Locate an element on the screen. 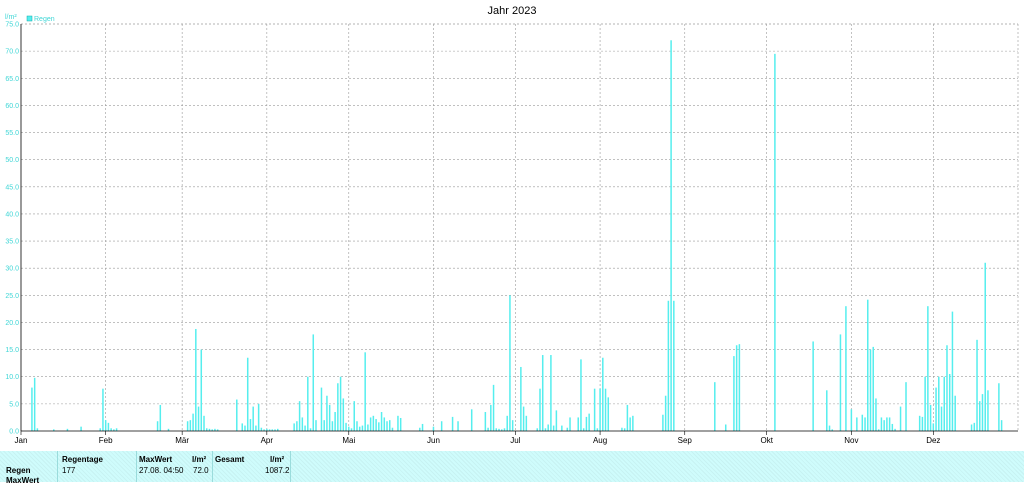 The width and height of the screenshot is (1024, 485). y-tick-label: 65.0 is located at coordinates (12, 79).